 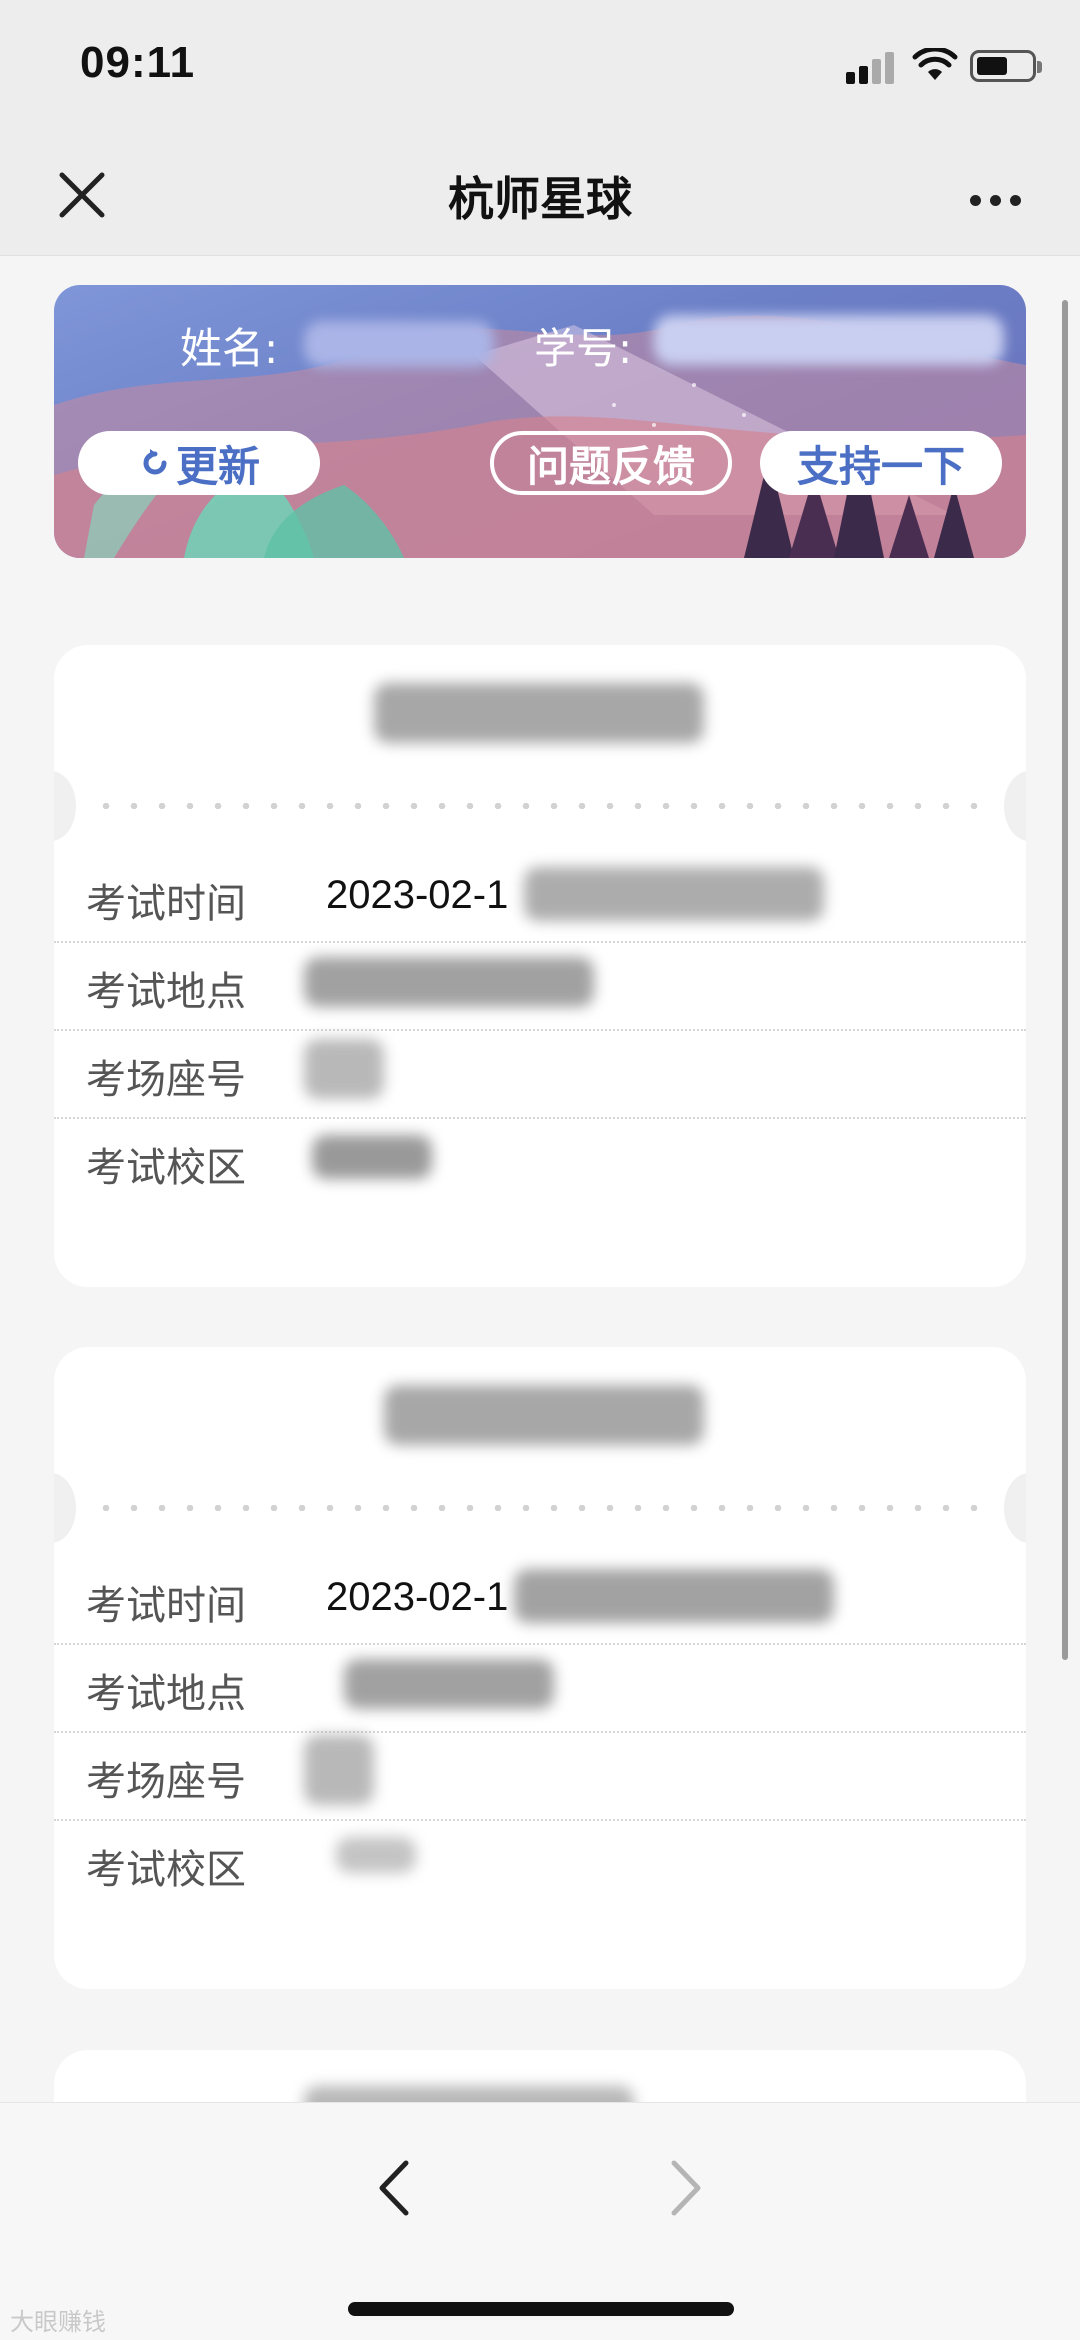 I want to click on forward-arrow-icon, so click(x=685, y=2188).